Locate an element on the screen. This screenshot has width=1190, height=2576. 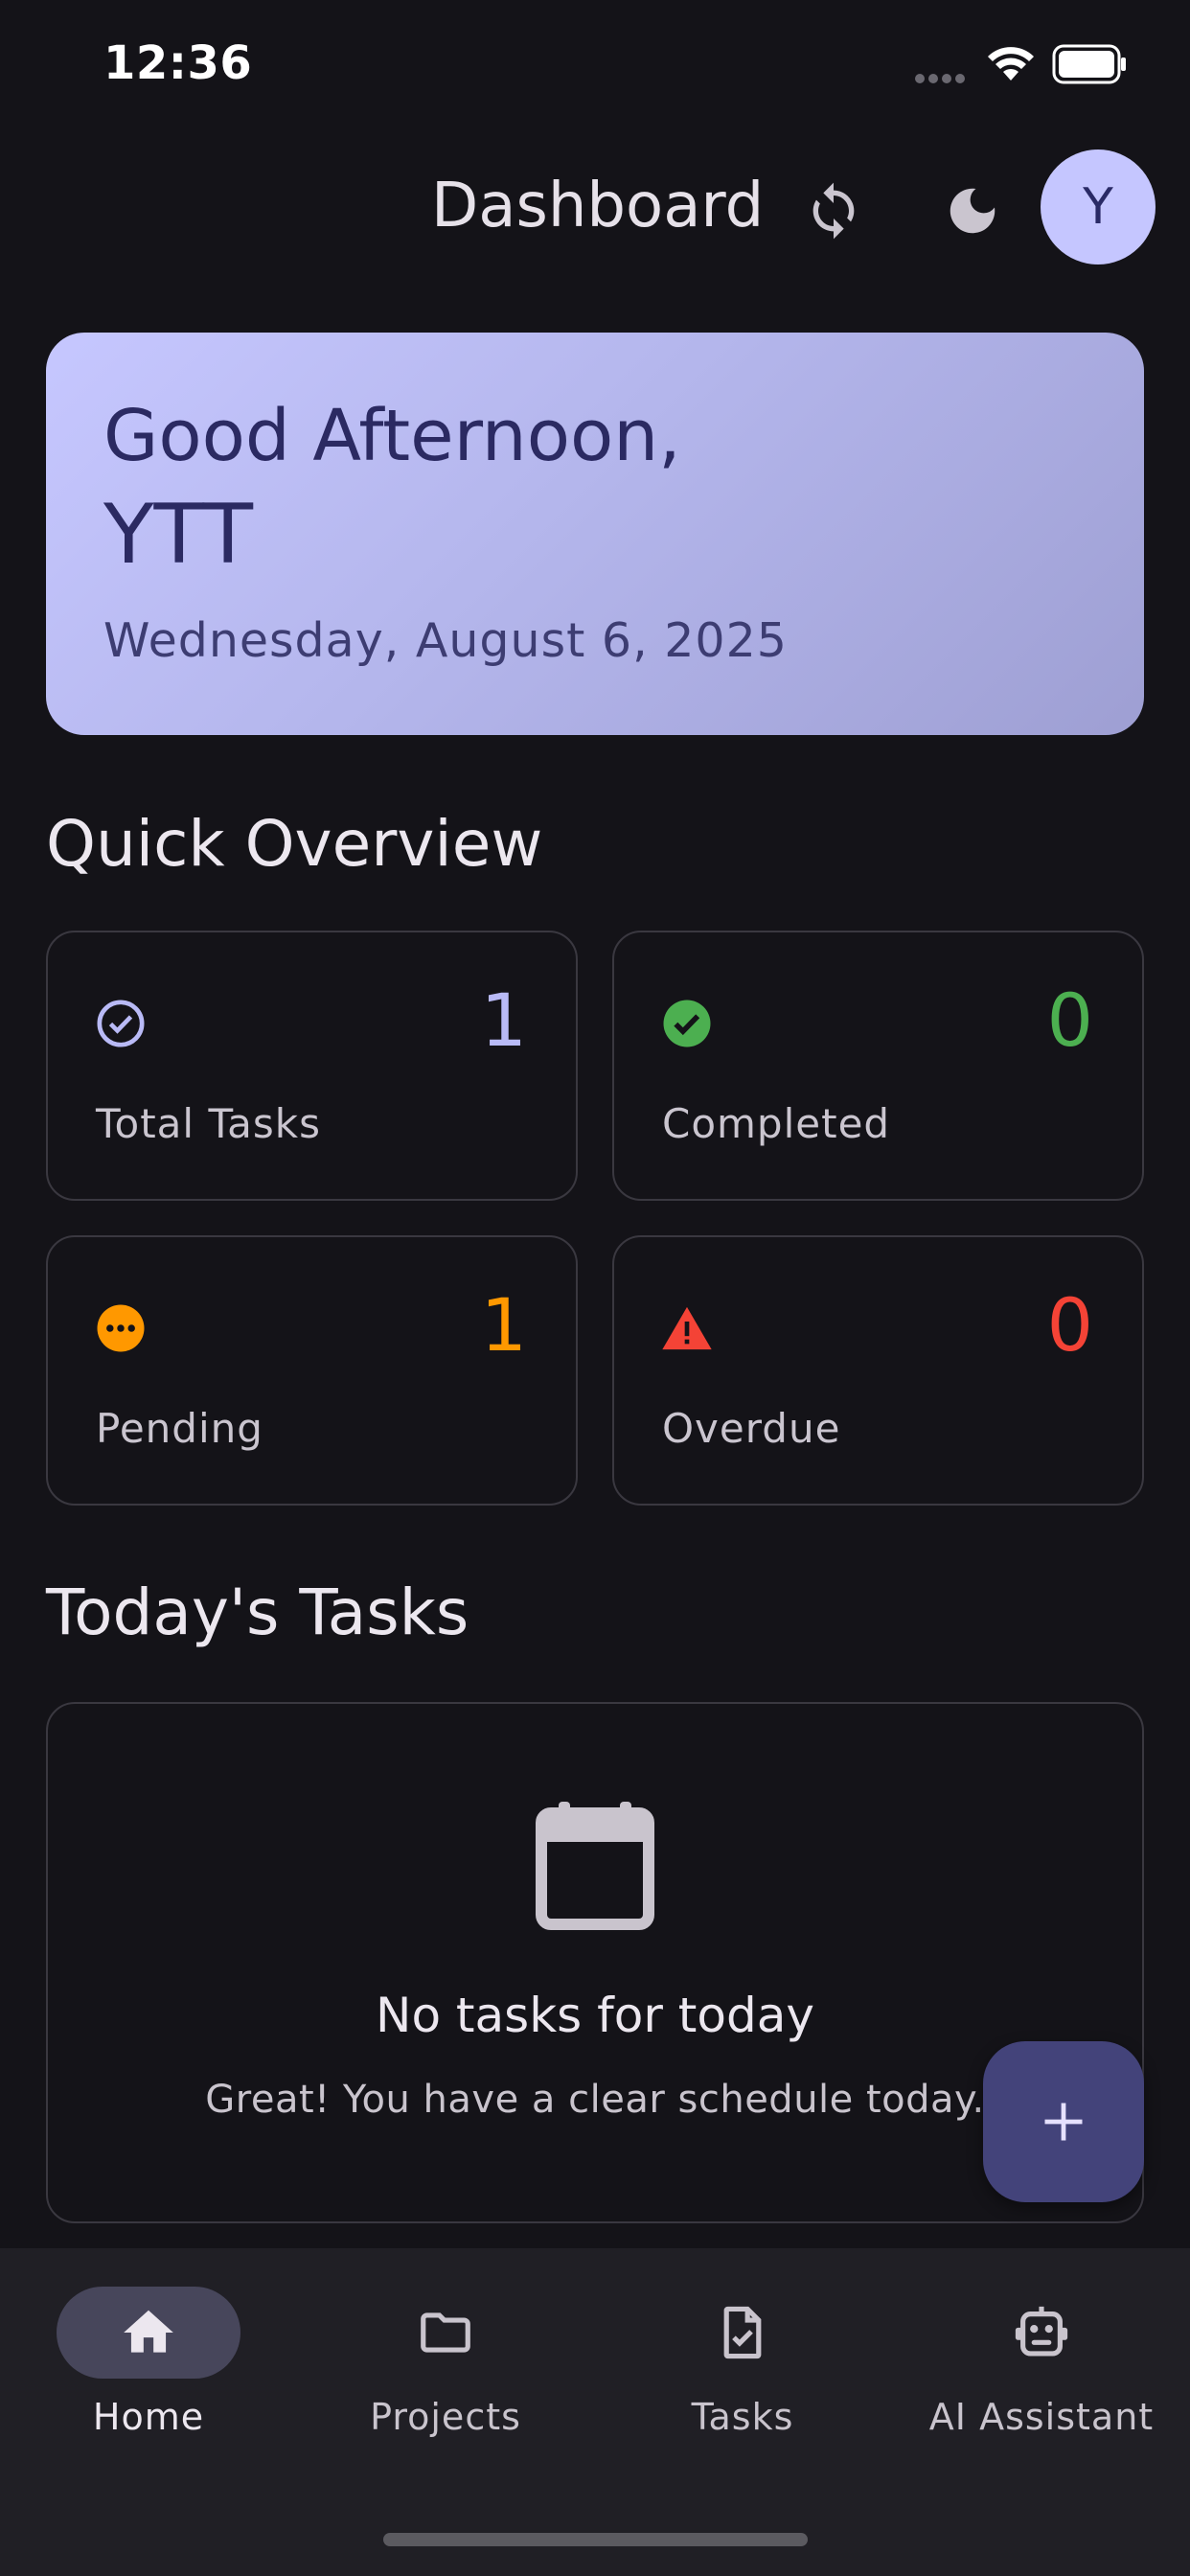
stat-label-overdue: Overdue is located at coordinates (751, 1428).